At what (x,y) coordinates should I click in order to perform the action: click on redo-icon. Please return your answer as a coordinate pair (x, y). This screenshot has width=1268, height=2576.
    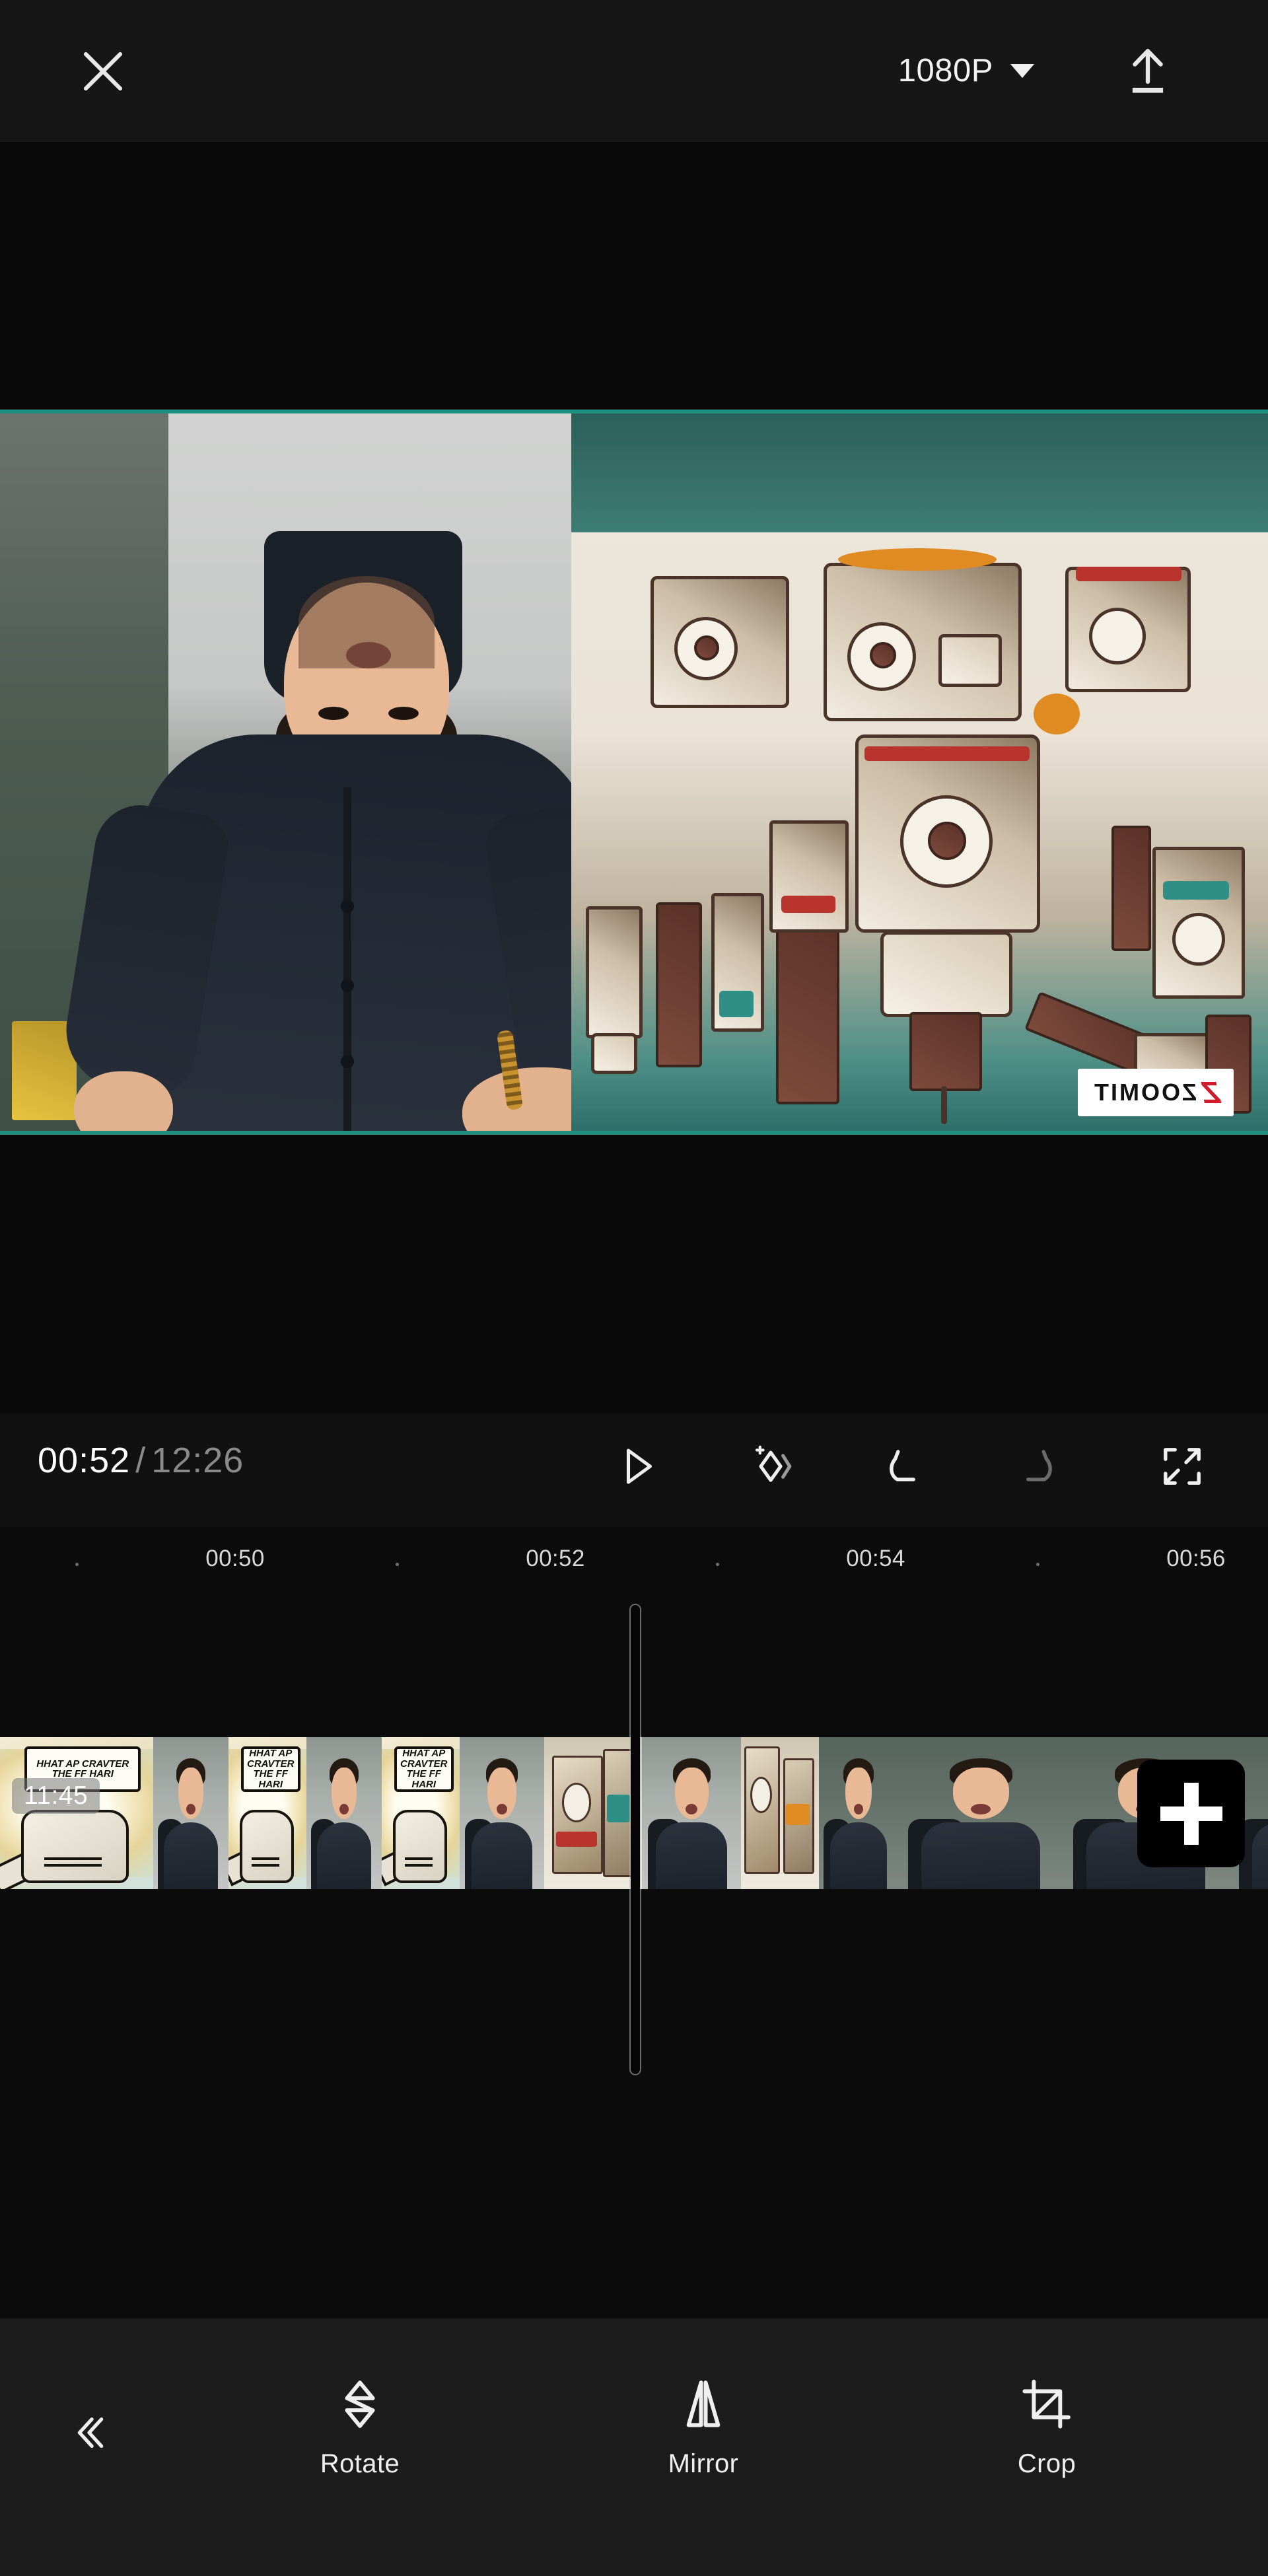
    Looking at the image, I should click on (1039, 1466).